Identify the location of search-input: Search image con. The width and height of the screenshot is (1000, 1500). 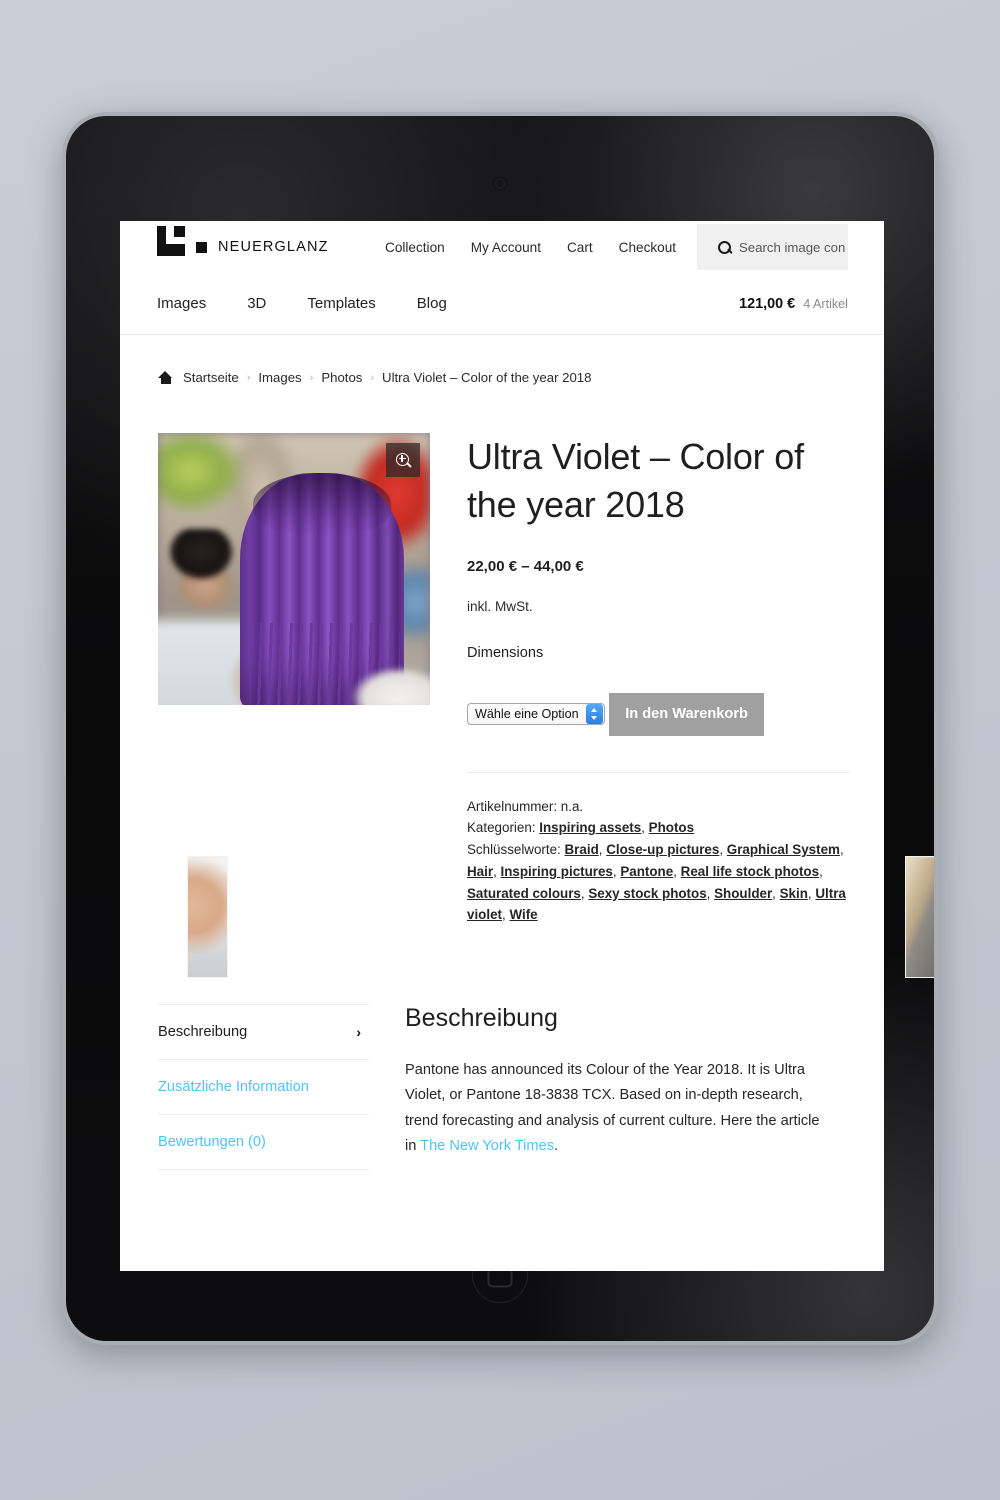
(792, 247).